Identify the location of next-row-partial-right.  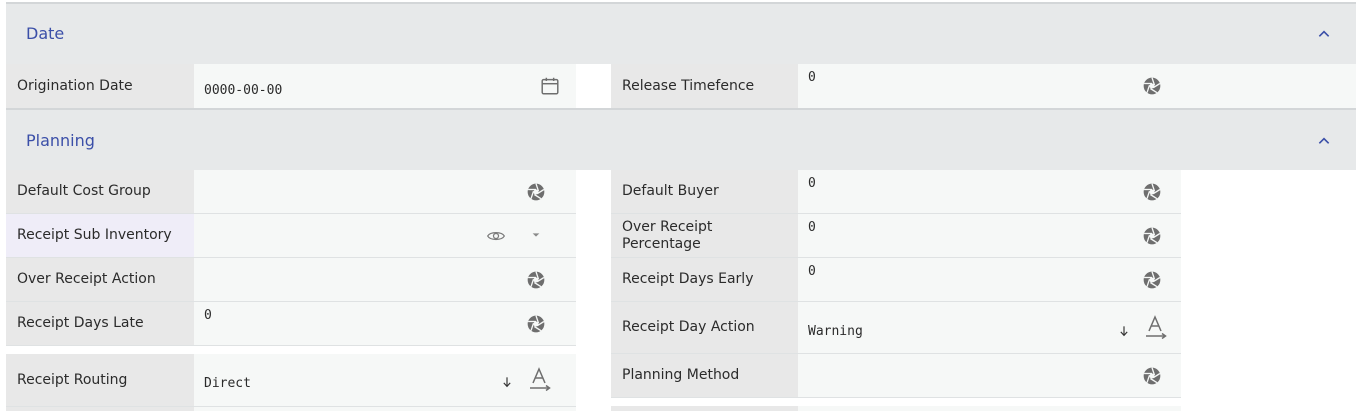
(896, 408).